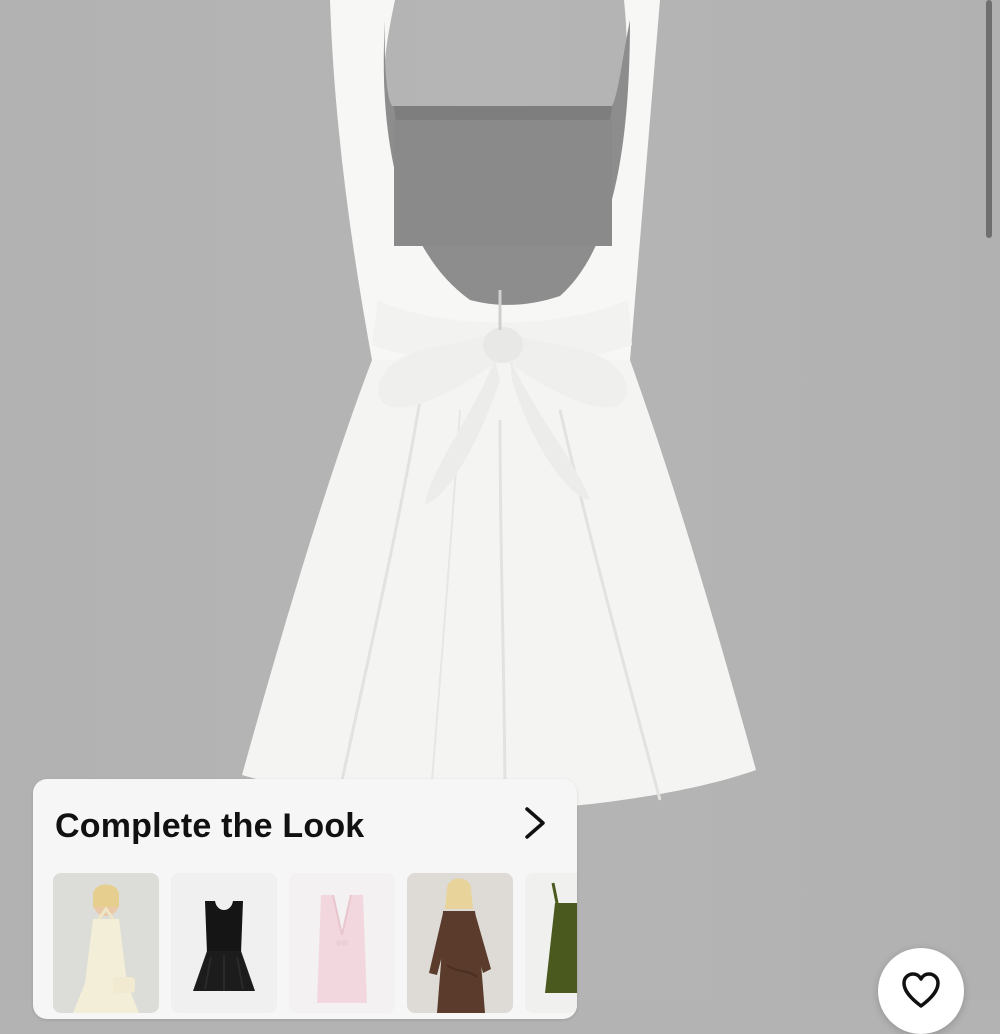  I want to click on look-item-cream-dress, so click(106, 943).